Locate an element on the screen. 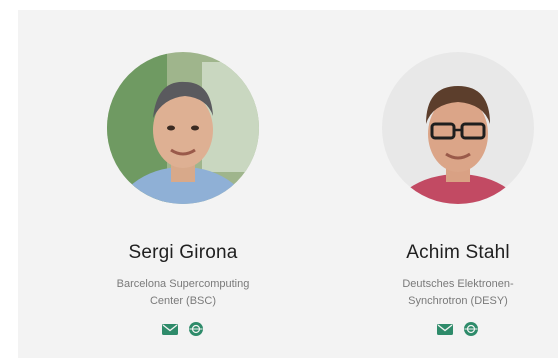 This screenshot has width=558, height=358. affiliation-line-1: Deutsches Elektronen- is located at coordinates (458, 284).